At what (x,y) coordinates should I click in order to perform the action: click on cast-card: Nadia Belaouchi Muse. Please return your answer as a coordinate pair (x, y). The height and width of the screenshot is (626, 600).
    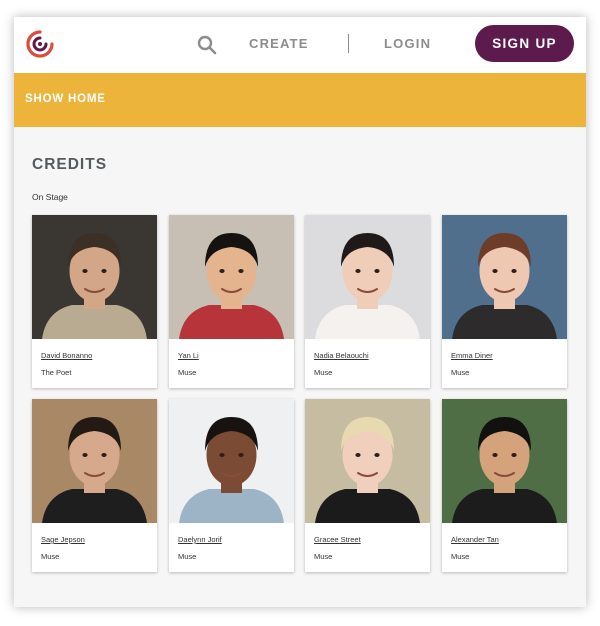
    Looking at the image, I should click on (367, 301).